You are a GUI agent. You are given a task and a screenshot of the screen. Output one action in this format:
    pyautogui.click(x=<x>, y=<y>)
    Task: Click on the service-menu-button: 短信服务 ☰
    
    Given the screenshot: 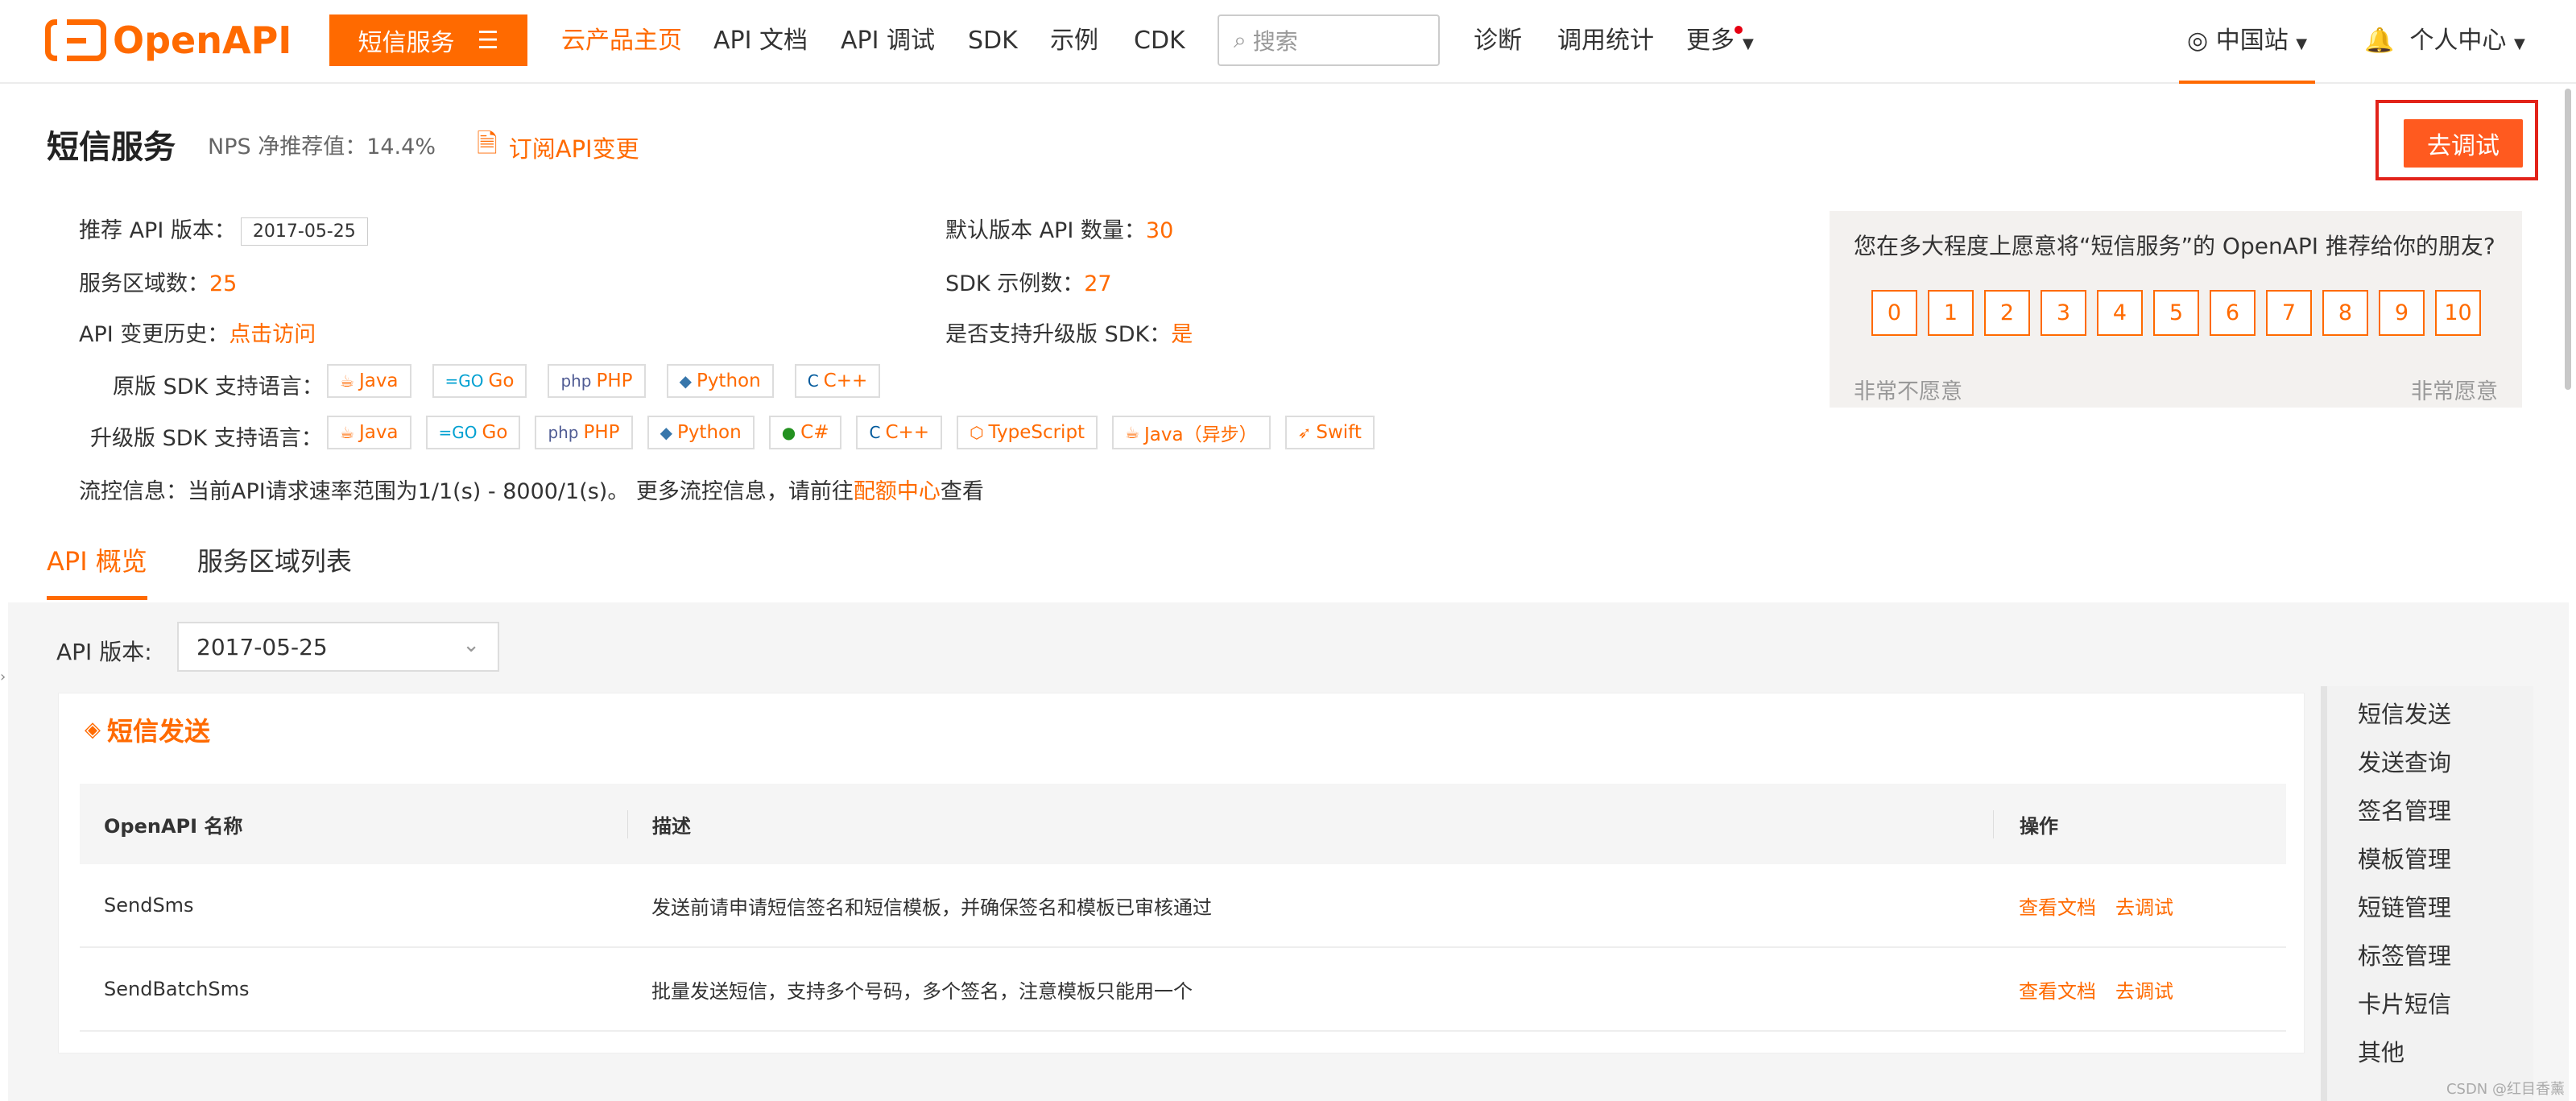 What is the action you would take?
    pyautogui.click(x=428, y=40)
    